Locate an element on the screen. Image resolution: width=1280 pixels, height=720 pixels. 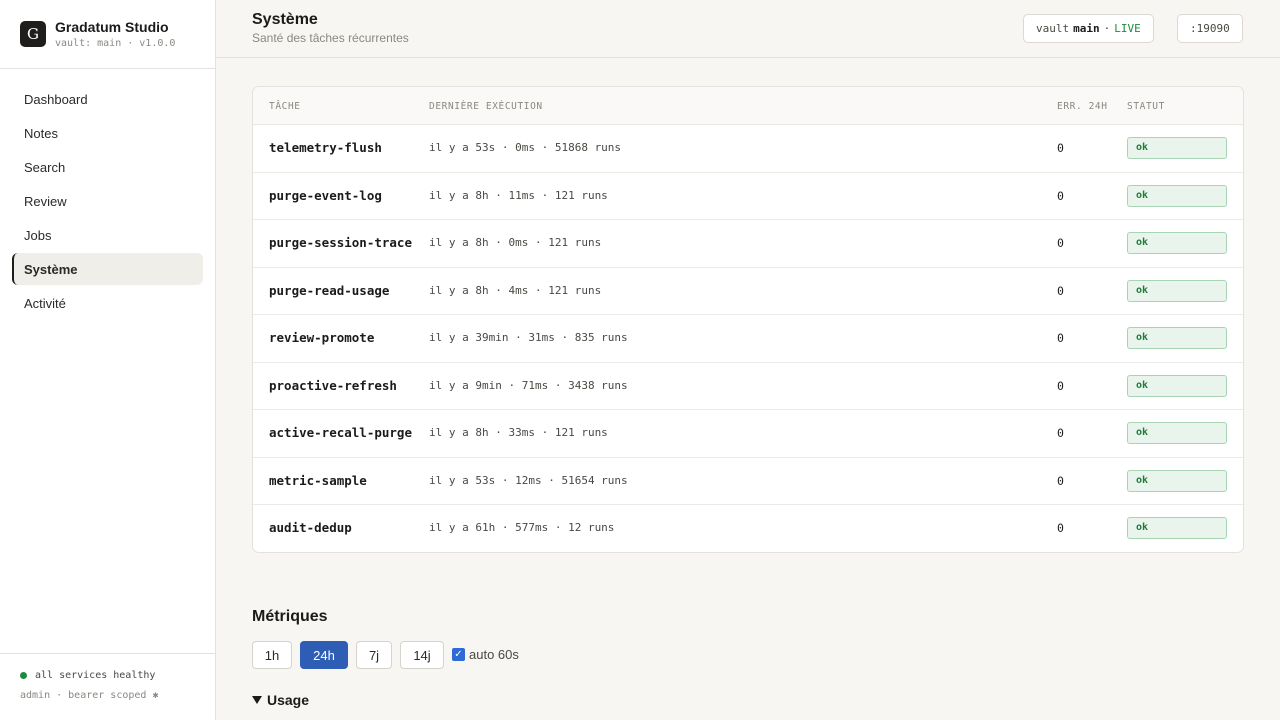
brand-header: G Gradatum Studio vault: main · v1.0.0 is located at coordinates (107, 34).